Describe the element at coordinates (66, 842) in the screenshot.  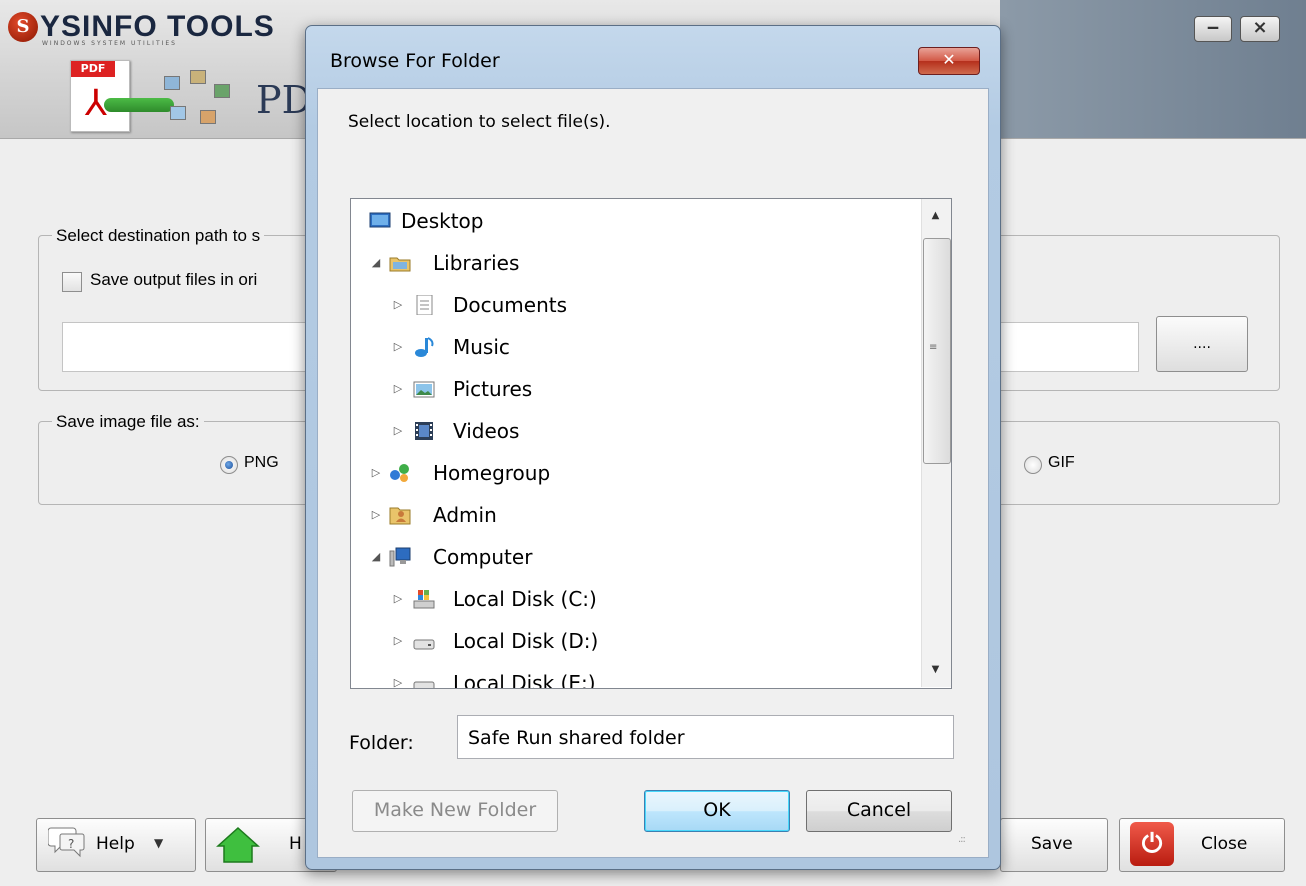
I see `help-icon: ?` at that location.